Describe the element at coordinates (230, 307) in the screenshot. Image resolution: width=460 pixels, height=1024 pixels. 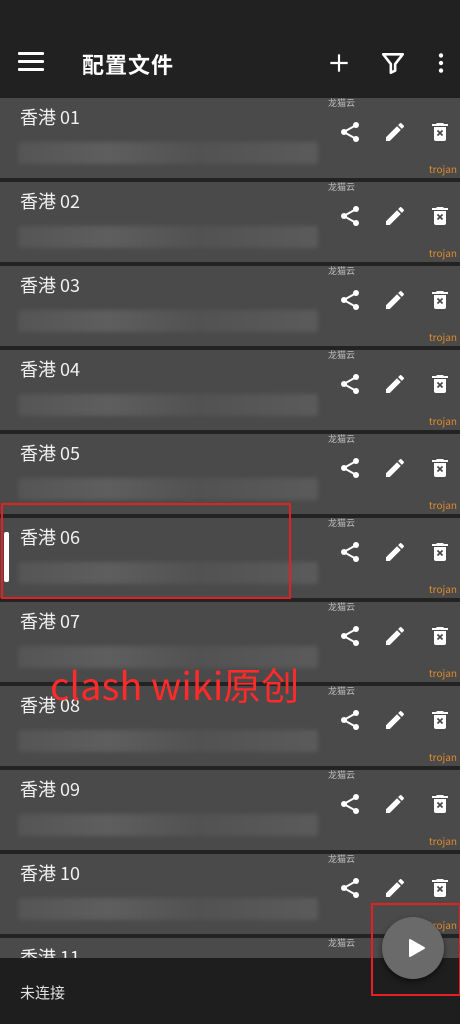
I see `profile-item: 香港 03 龙猫云 trojan` at that location.